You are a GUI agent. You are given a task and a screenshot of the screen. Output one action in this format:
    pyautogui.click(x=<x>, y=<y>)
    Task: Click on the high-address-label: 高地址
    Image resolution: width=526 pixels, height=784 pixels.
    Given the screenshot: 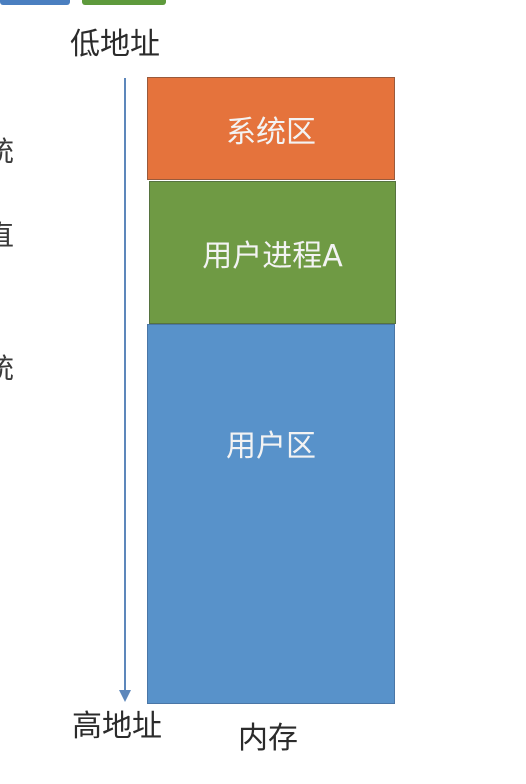 What is the action you would take?
    pyautogui.click(x=117, y=726)
    